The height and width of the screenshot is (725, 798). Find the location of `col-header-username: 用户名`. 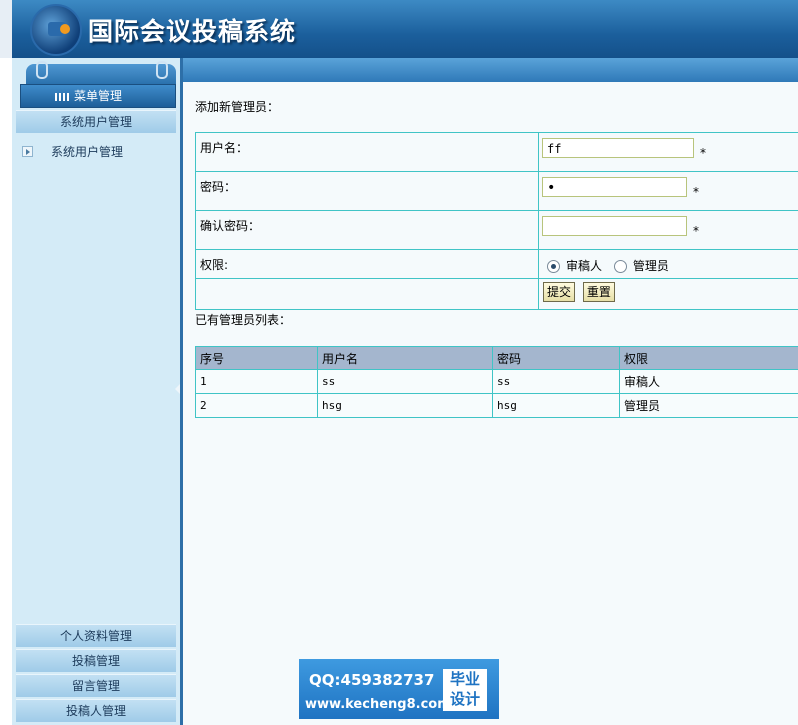

col-header-username: 用户名 is located at coordinates (405, 358).